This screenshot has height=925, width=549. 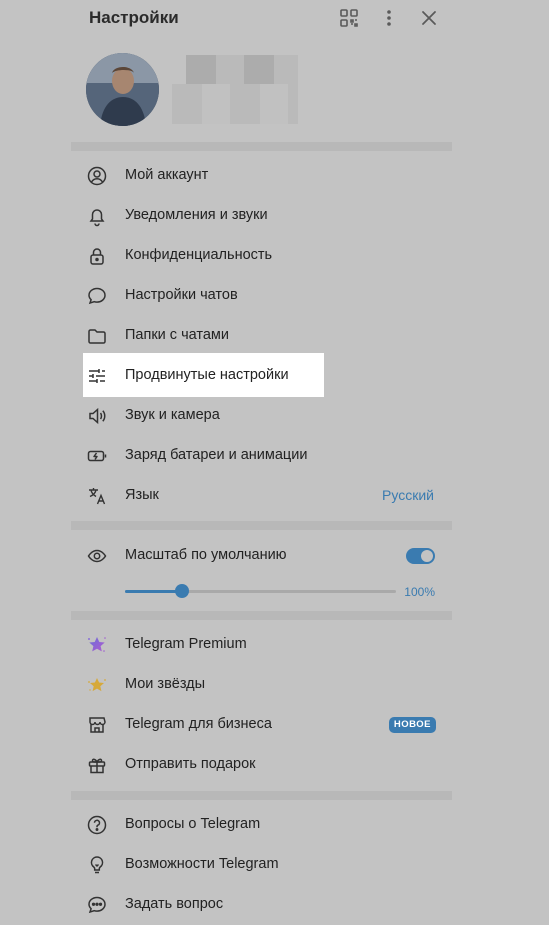 What do you see at coordinates (97, 216) in the screenshot?
I see `bell-icon` at bounding box center [97, 216].